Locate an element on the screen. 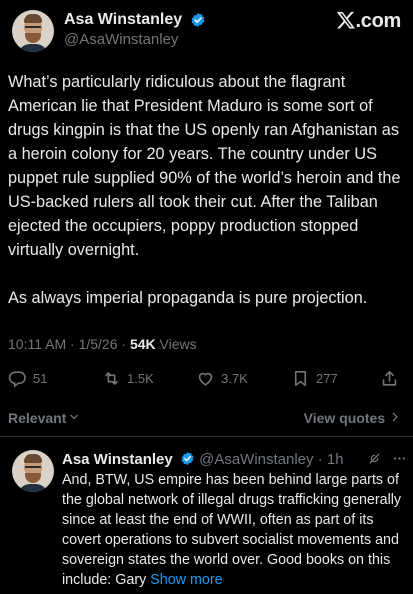  sort-relevant-label: Relevant is located at coordinates (37, 418).